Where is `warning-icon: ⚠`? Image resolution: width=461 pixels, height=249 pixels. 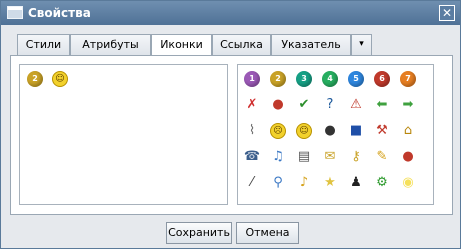
warning-icon: ⚠ is located at coordinates (356, 105).